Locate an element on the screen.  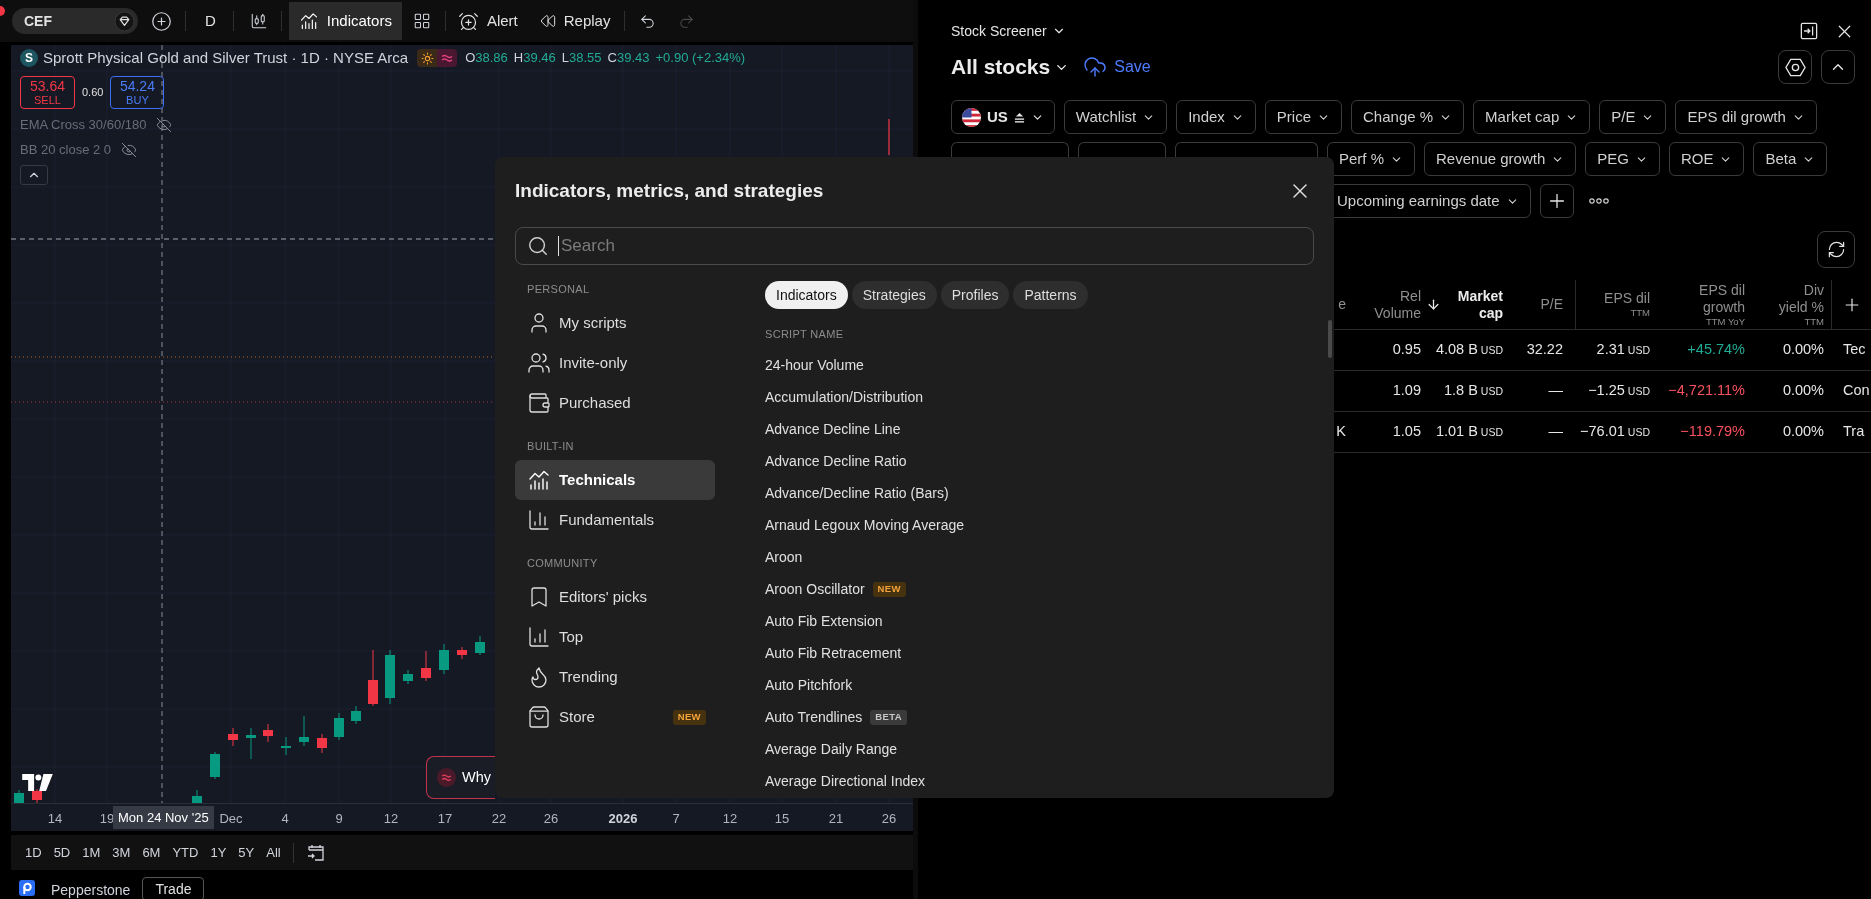
table-cell-text: −119.79% is located at coordinates (1712, 432).